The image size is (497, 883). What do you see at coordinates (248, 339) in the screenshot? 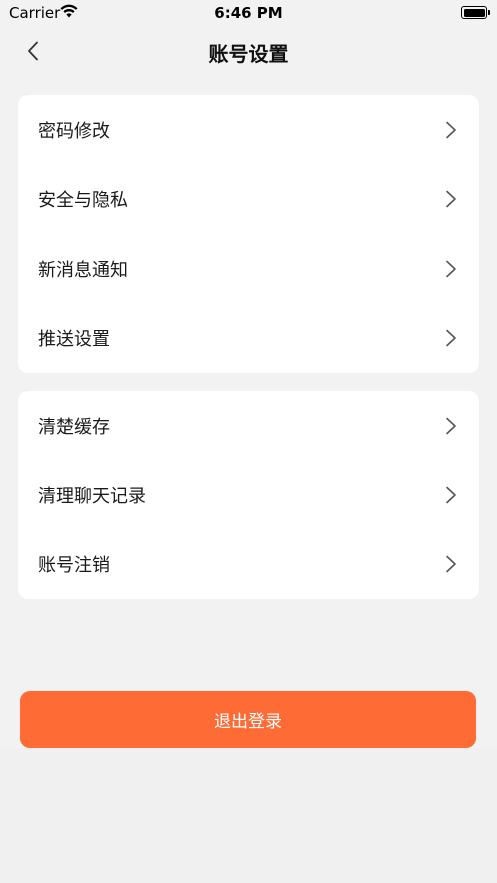
I see `row-push-settings: 推送设置` at bounding box center [248, 339].